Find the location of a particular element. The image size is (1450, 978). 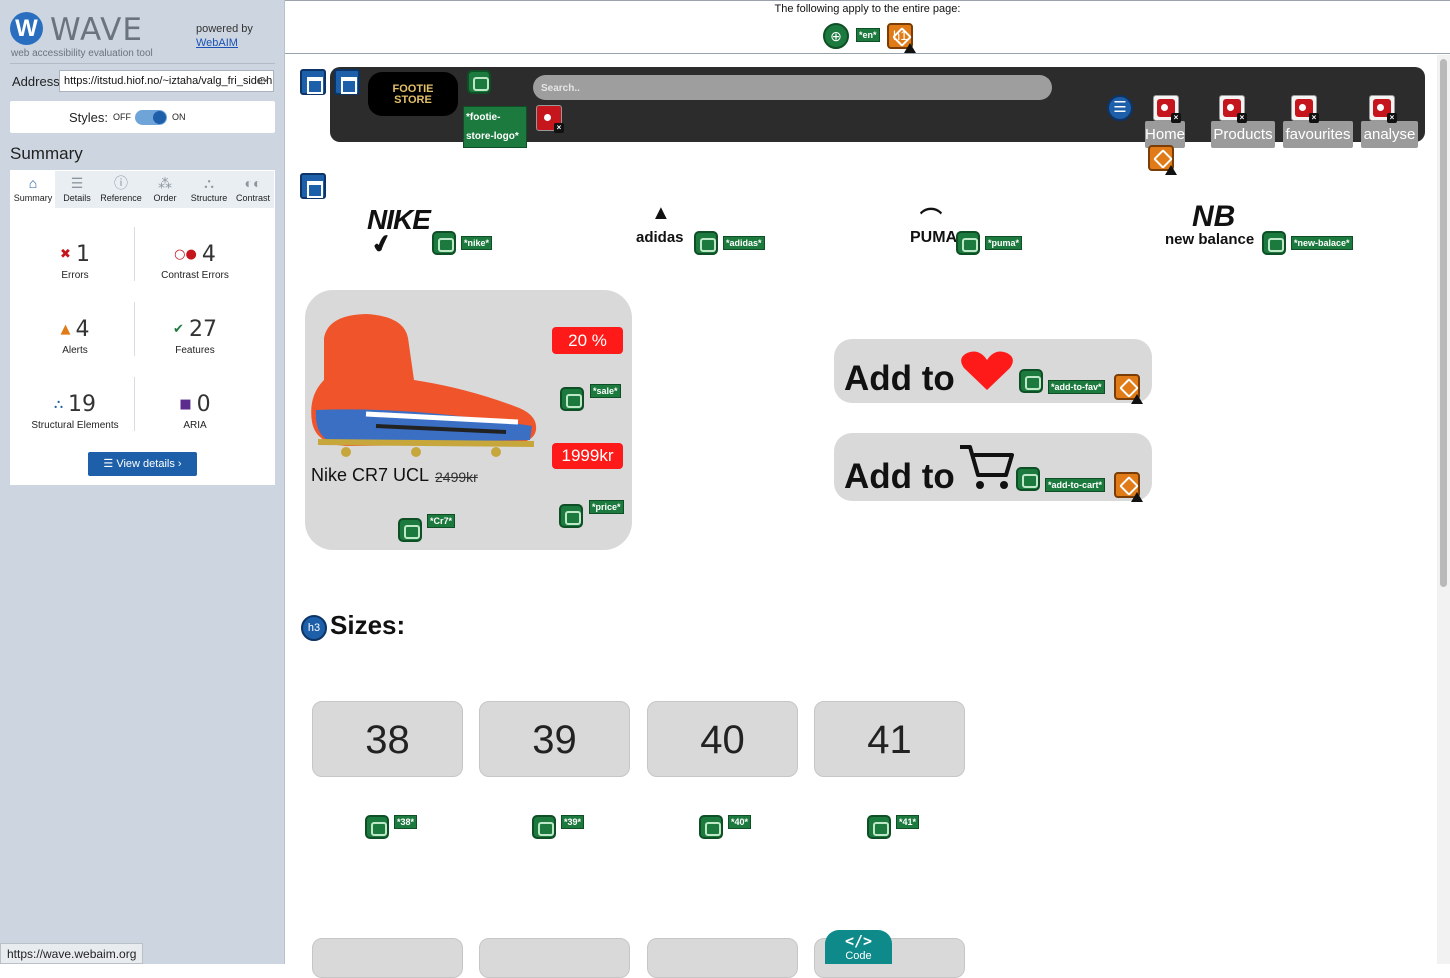

image-alt-tag: *Cr7* is located at coordinates (441, 521).